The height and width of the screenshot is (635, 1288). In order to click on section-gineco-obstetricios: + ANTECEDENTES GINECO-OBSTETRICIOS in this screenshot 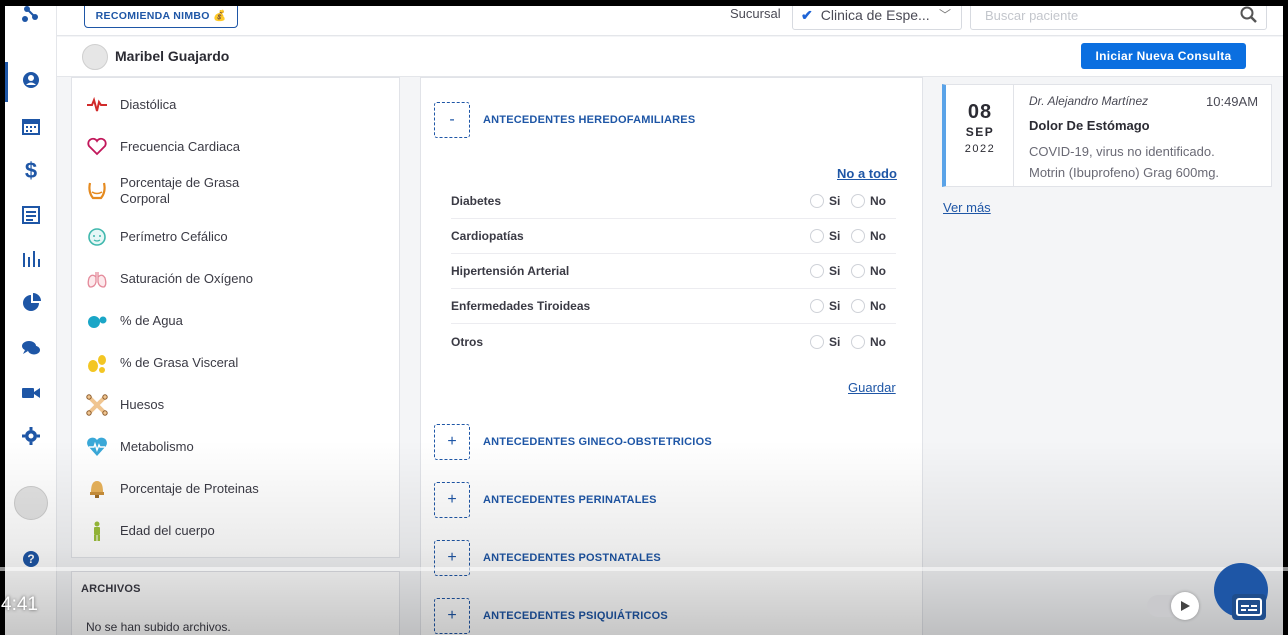, I will do `click(573, 442)`.